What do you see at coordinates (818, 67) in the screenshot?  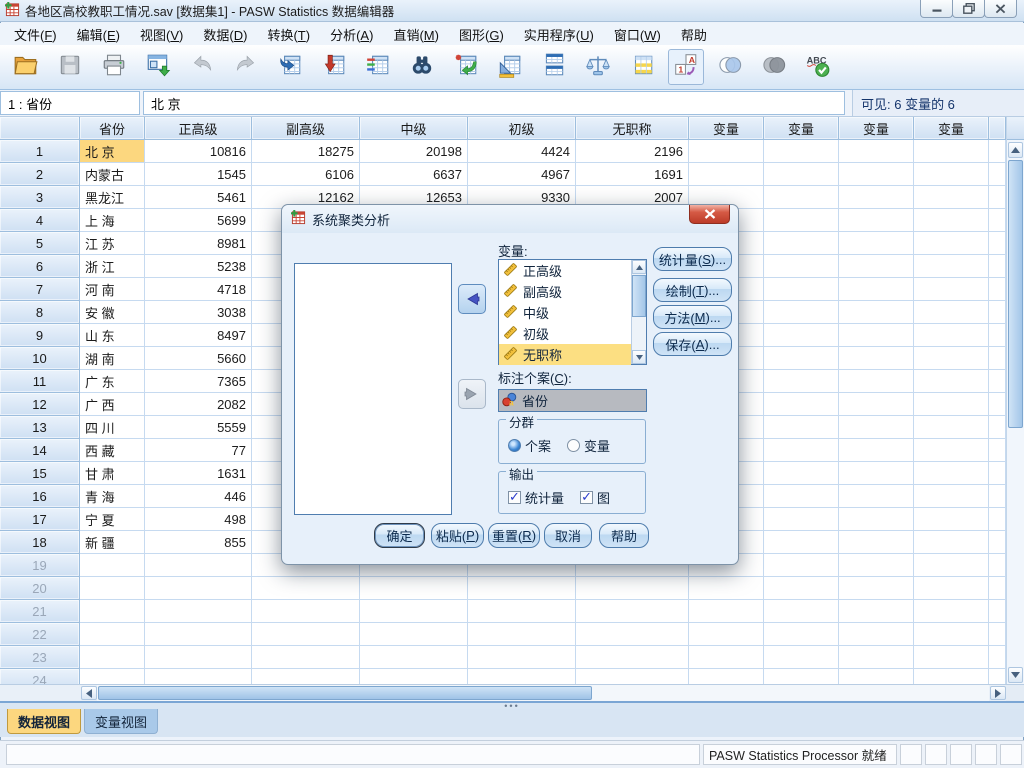 I see `spell-check-button: ABC` at bounding box center [818, 67].